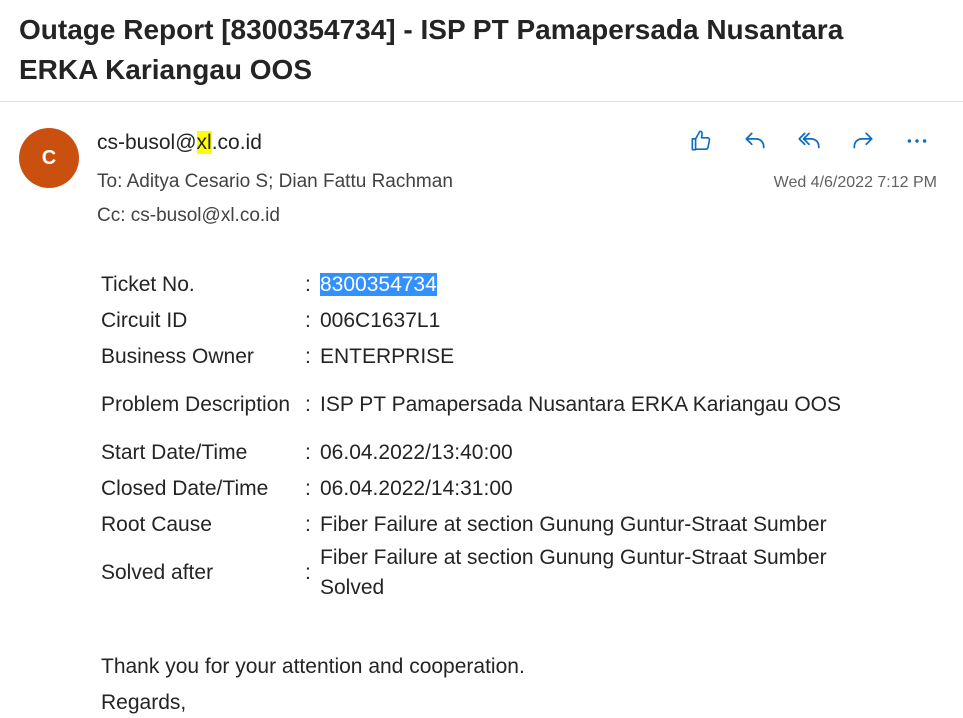  Describe the element at coordinates (236, 142) in the screenshot. I see `sender-suffix: .co.id` at that location.